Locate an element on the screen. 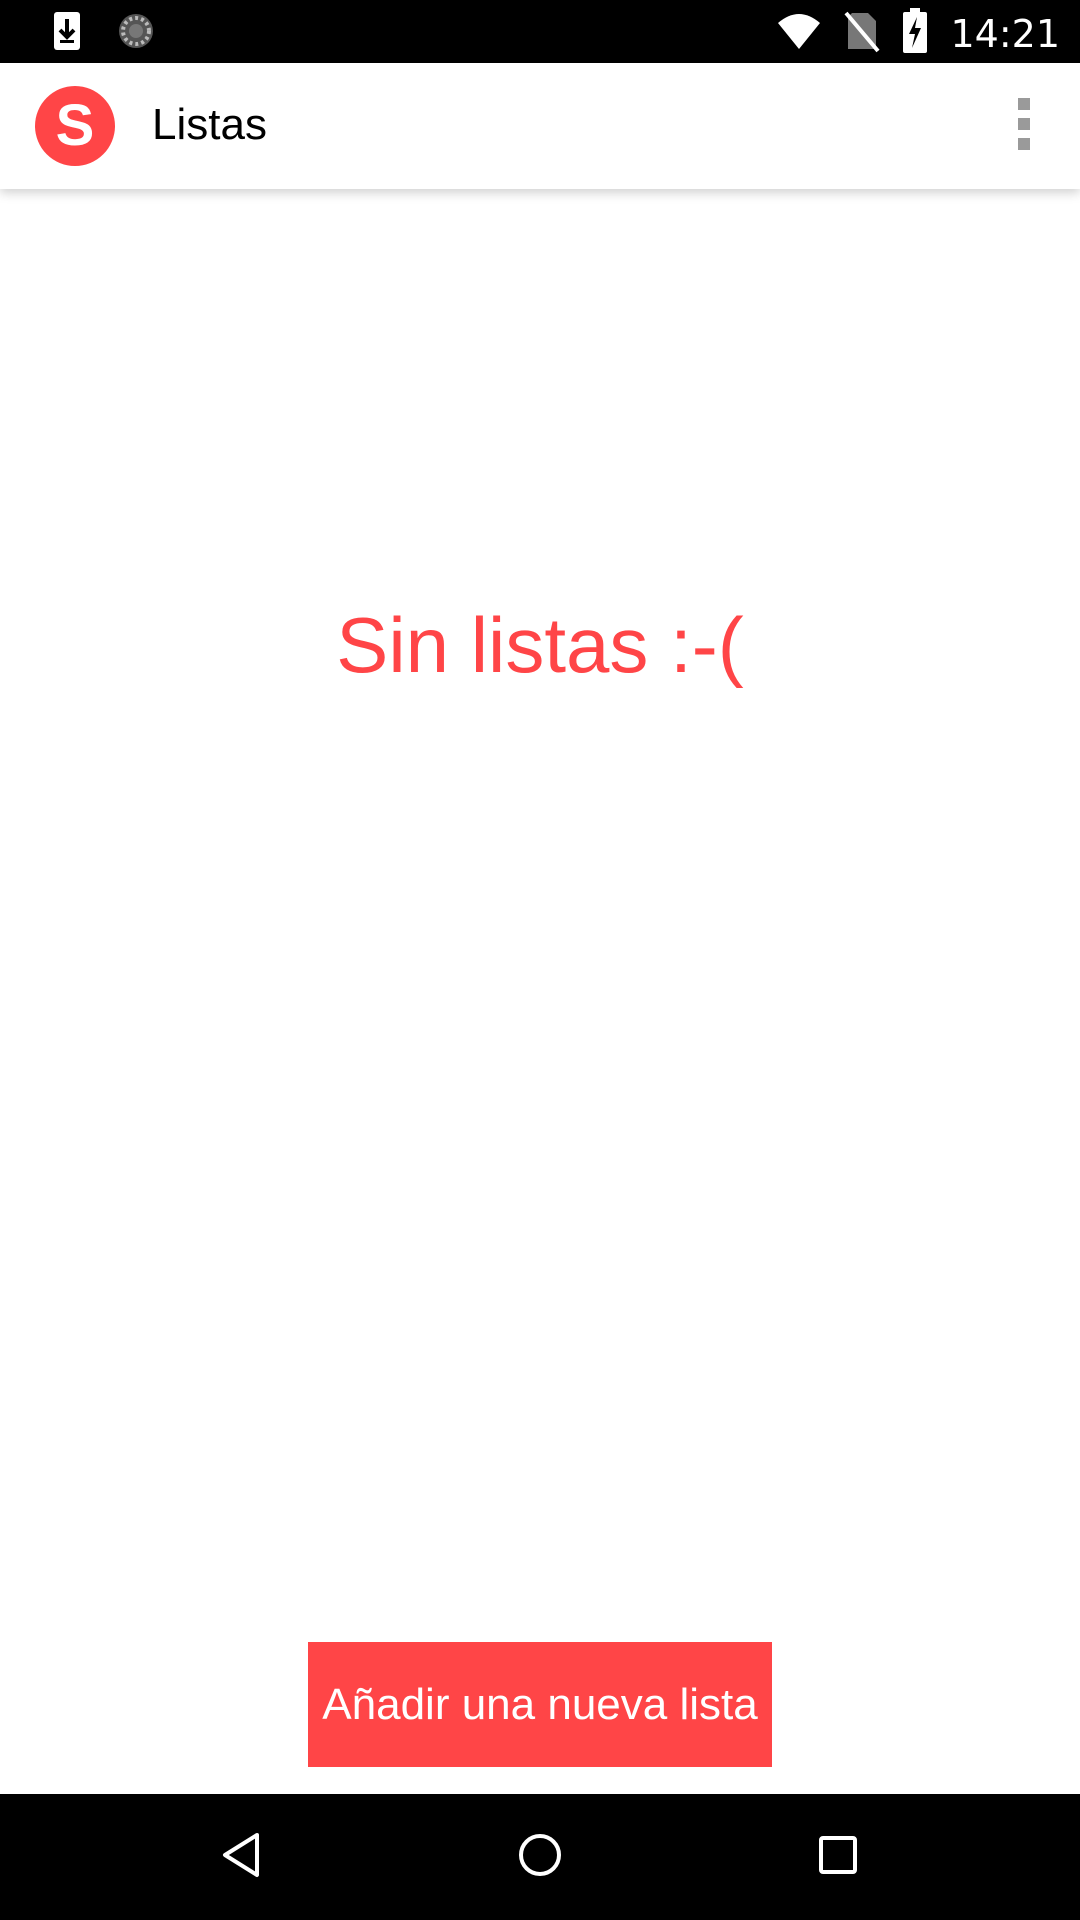  app-logo-letter: S is located at coordinates (75, 125).